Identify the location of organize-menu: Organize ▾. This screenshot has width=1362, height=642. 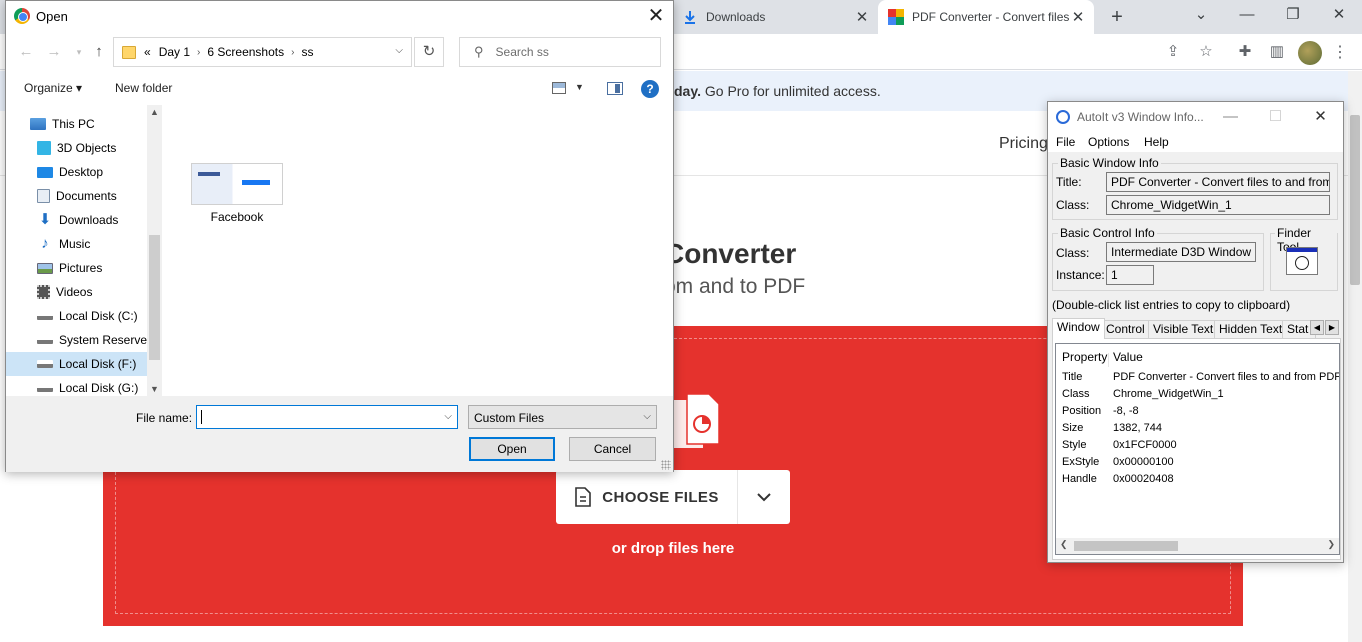
(53, 88).